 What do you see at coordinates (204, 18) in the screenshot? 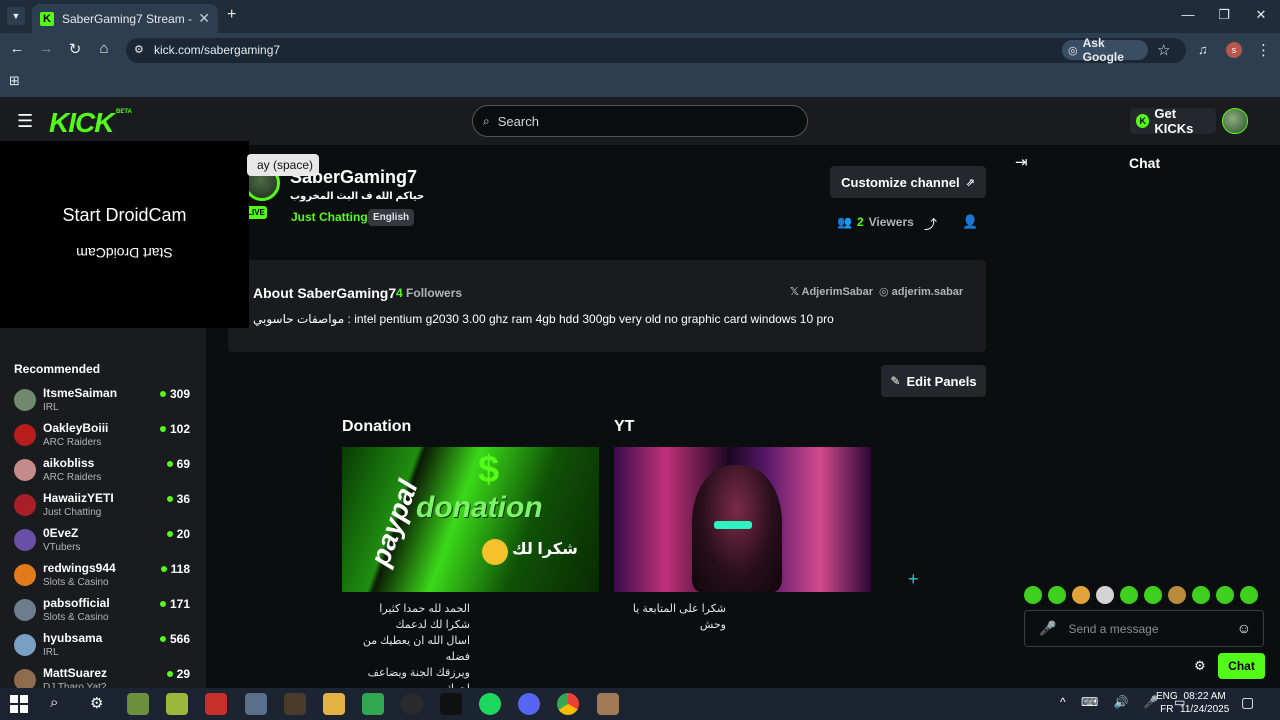
I see `close-tab-icon: ✕` at bounding box center [204, 18].